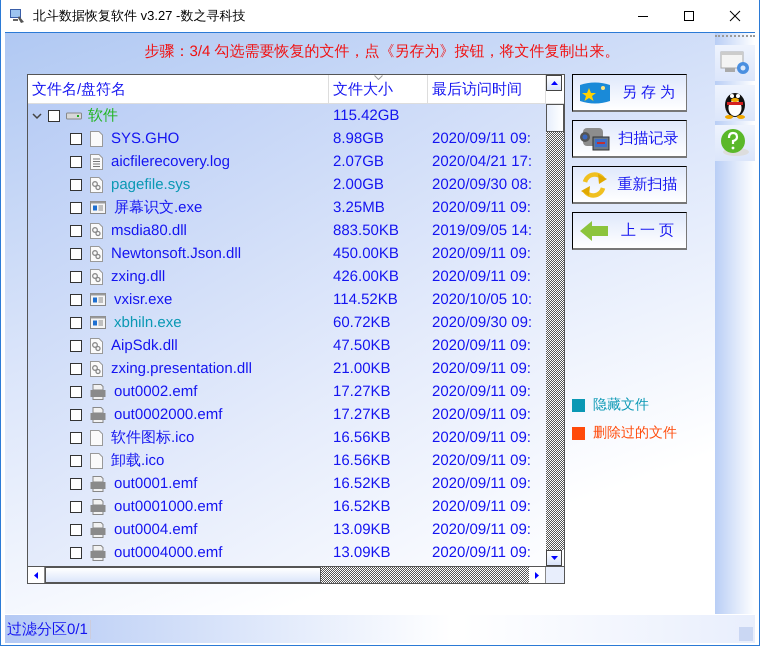 Image resolution: width=760 pixels, height=646 pixels. I want to click on scrollbar-corner, so click(555, 575).